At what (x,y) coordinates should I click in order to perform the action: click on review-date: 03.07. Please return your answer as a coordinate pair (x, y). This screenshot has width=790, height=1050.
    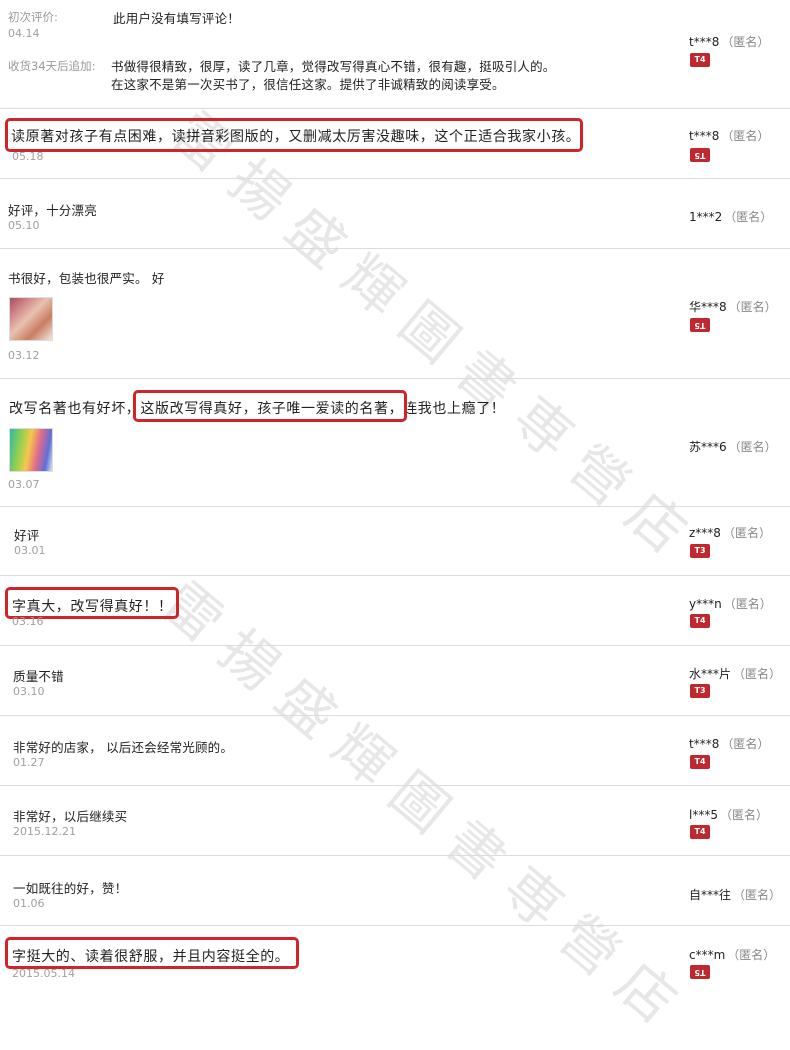
    Looking at the image, I should click on (24, 484).